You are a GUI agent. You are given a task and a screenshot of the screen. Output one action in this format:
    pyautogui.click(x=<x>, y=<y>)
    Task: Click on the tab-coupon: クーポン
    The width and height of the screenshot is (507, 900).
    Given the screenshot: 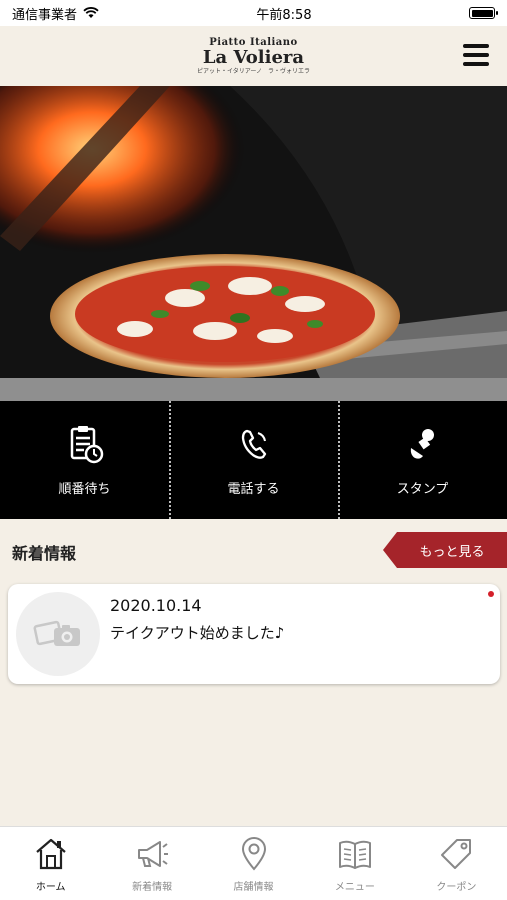 What is the action you would take?
    pyautogui.click(x=456, y=863)
    